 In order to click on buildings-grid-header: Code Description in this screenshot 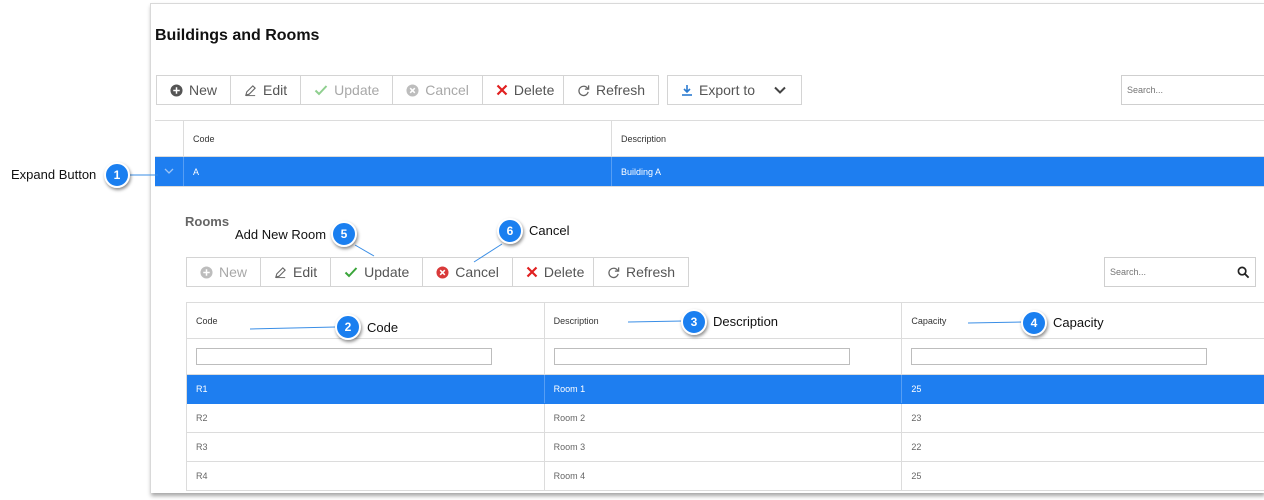, I will do `click(709, 139)`.